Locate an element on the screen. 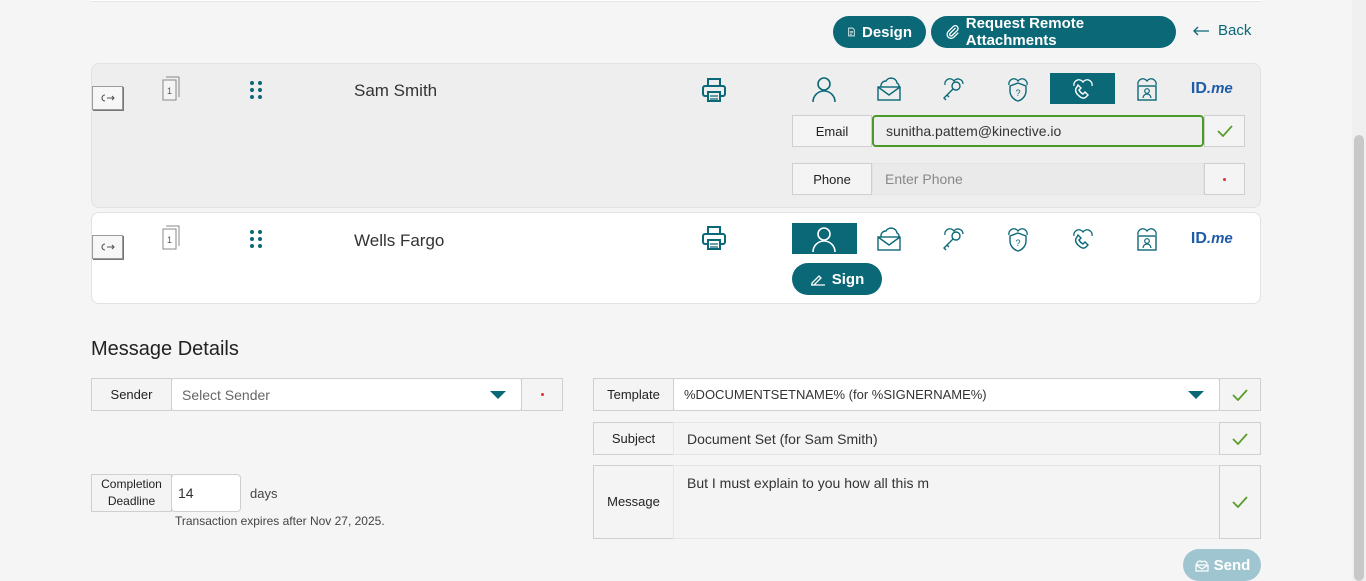  email-row: Email sunitha.pattem@kinective.io is located at coordinates (1018, 131).